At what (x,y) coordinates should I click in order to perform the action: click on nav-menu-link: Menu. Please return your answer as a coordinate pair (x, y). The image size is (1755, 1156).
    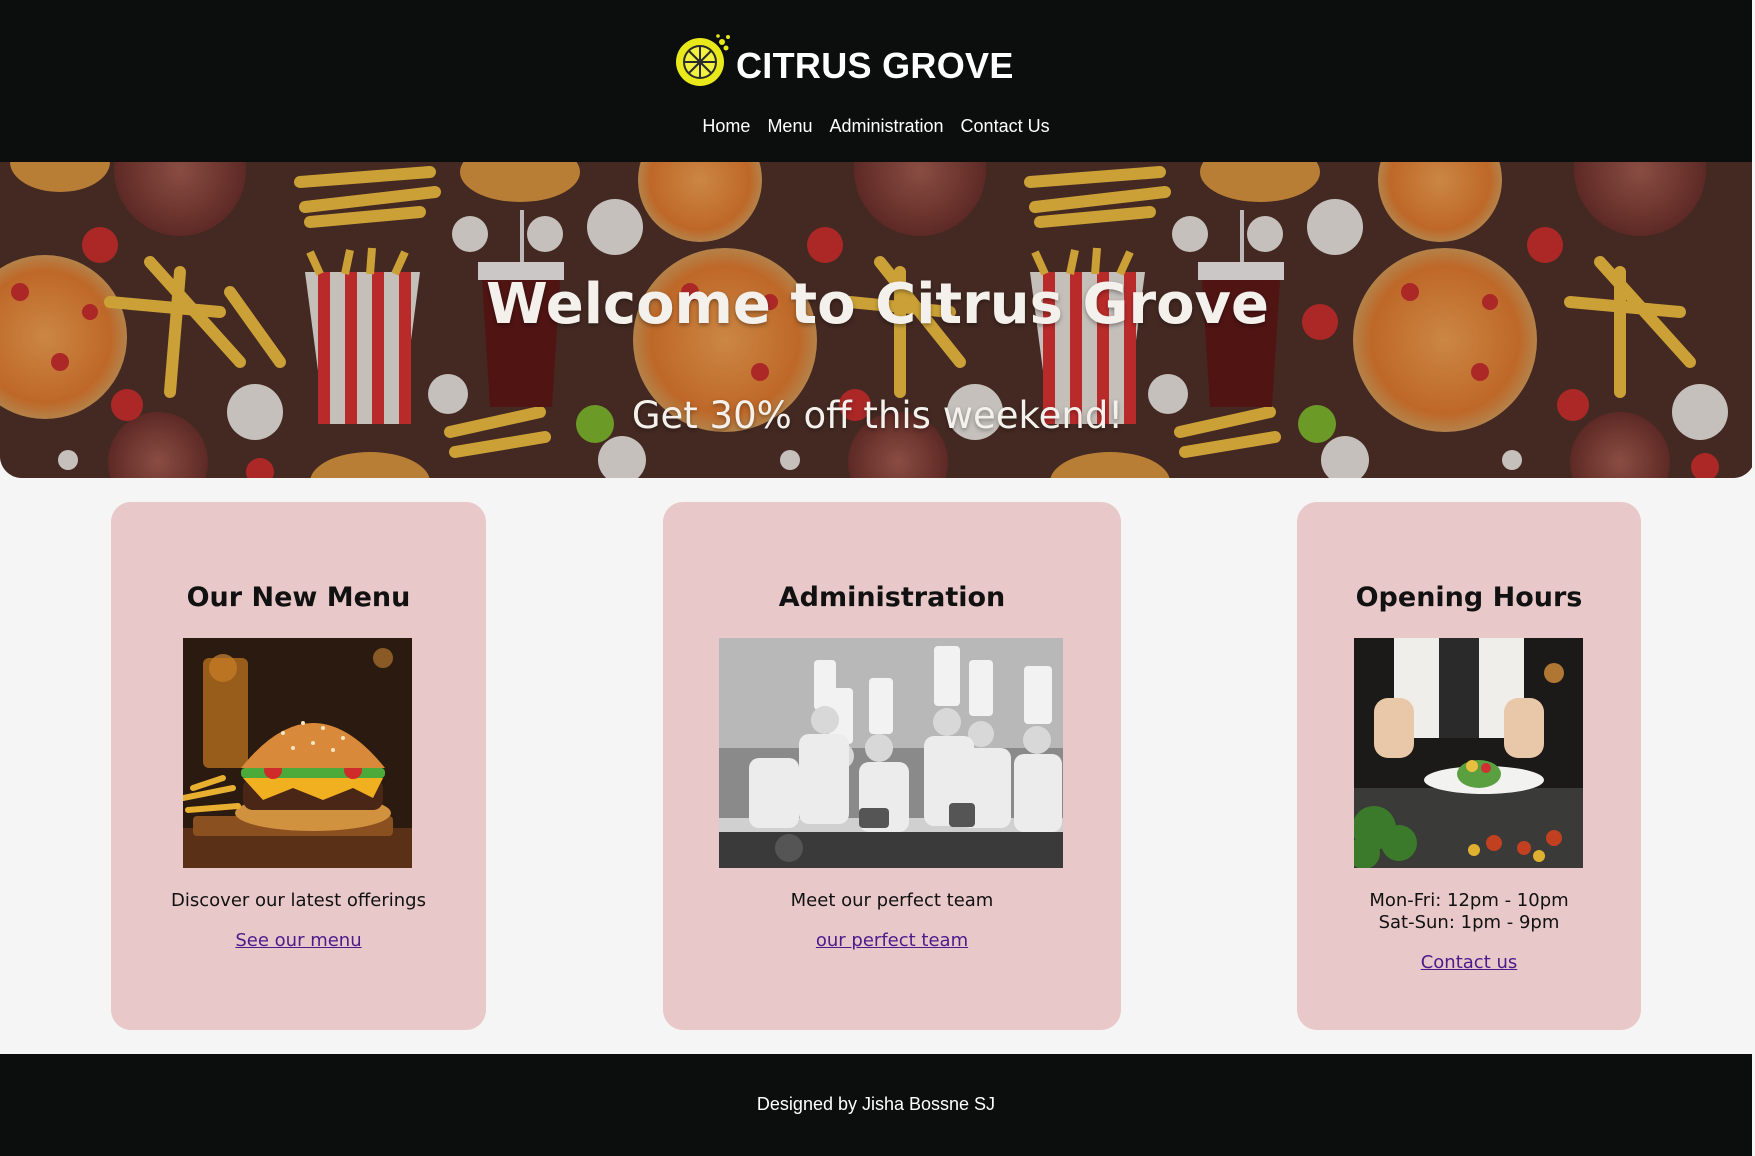
    Looking at the image, I should click on (789, 126).